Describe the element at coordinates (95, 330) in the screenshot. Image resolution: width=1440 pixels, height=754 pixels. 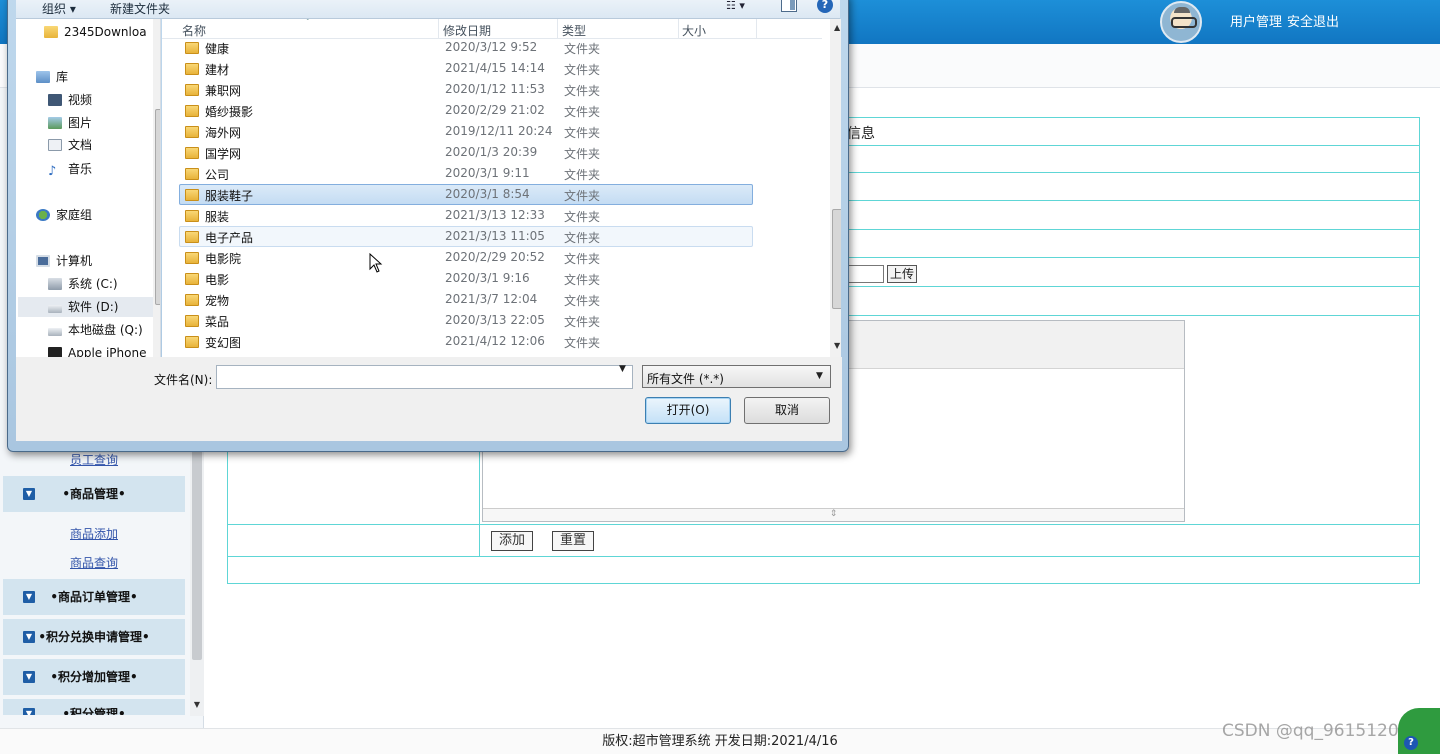
I see `nav-item-drive-q: 本地磁盘 (Q:)` at that location.